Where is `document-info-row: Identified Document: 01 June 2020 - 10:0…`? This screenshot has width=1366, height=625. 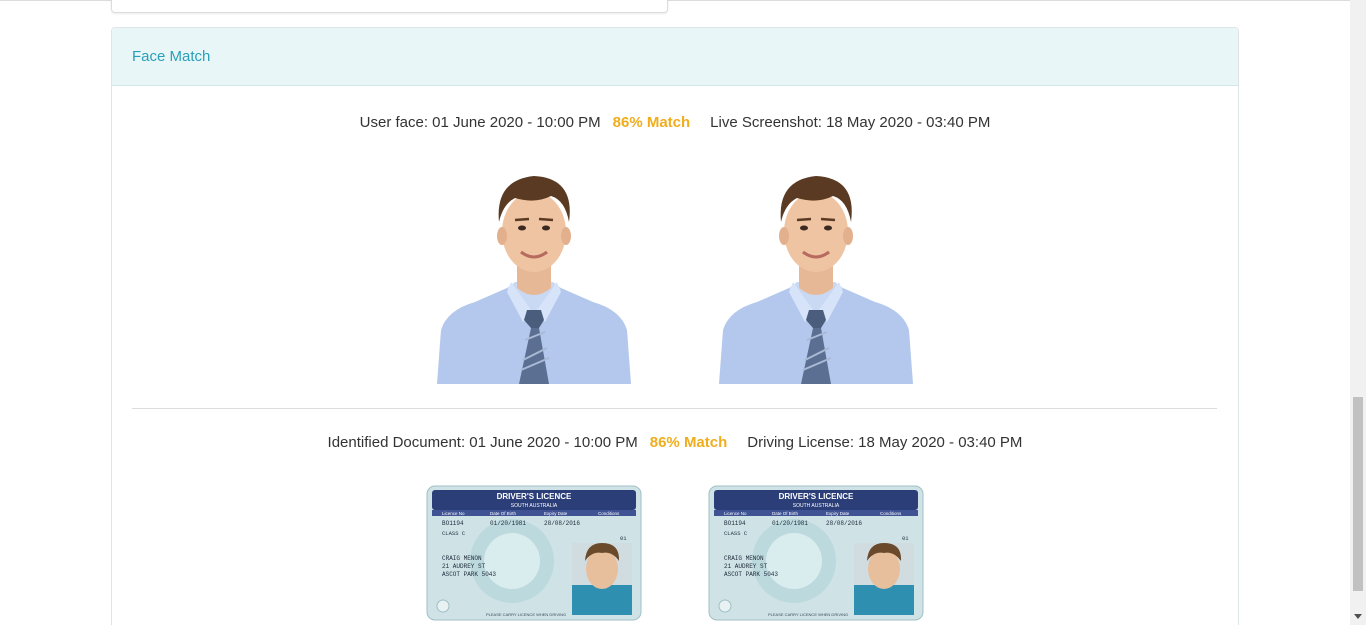 document-info-row: Identified Document: 01 June 2020 - 10:0… is located at coordinates (675, 442).